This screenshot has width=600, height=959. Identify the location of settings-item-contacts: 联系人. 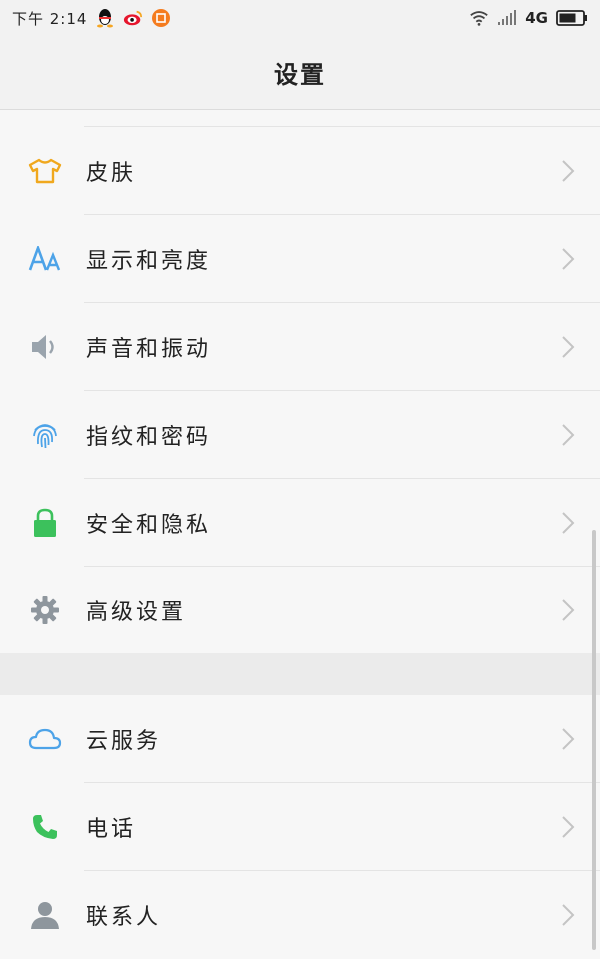
(300, 915).